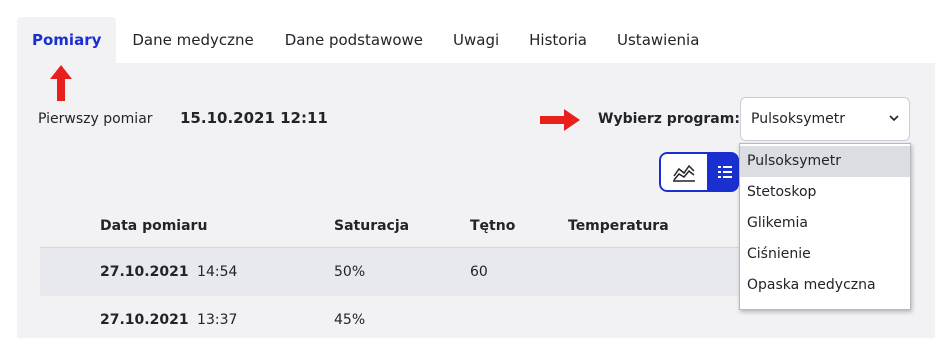 The image size is (935, 338). What do you see at coordinates (825, 161) in the screenshot?
I see `menu-item-pulsoksymetr: Pulsoksymetr` at bounding box center [825, 161].